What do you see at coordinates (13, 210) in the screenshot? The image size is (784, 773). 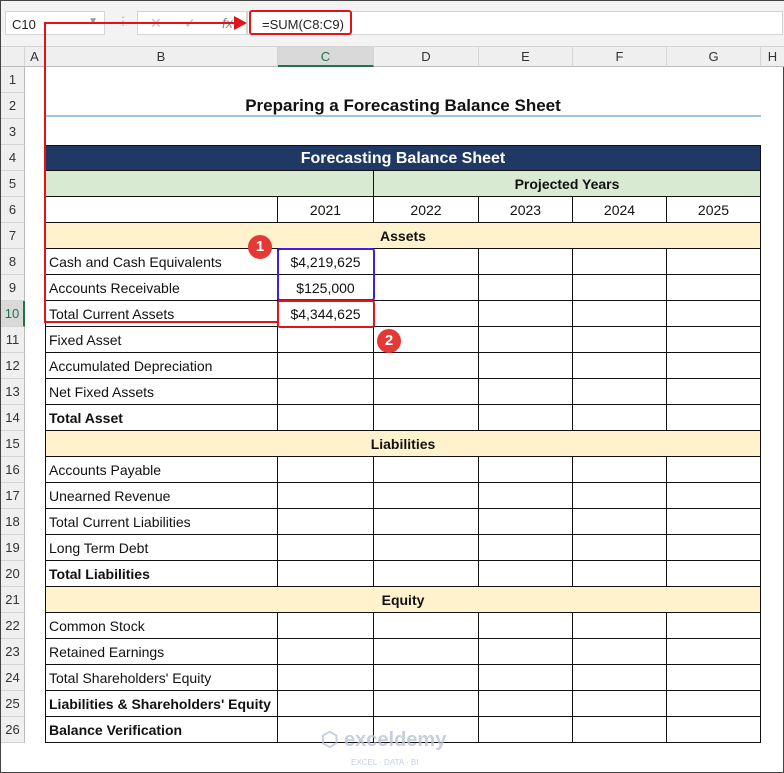 I see `row-header-6: 6` at bounding box center [13, 210].